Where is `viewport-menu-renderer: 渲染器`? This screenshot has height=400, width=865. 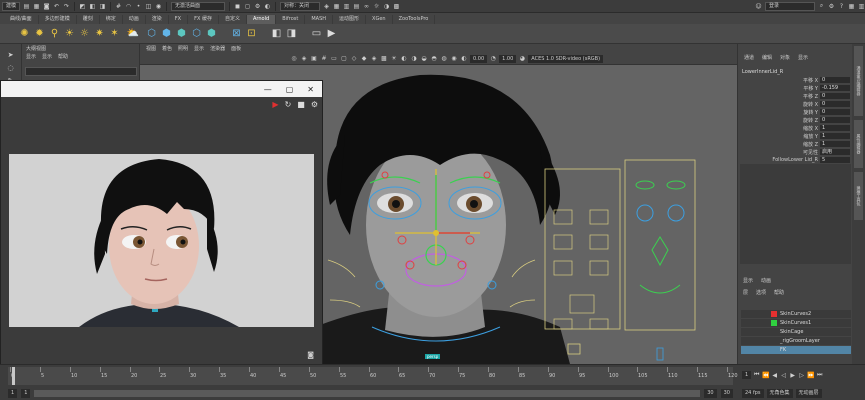
viewport-menu-renderer: 渲染器 is located at coordinates (217, 48).